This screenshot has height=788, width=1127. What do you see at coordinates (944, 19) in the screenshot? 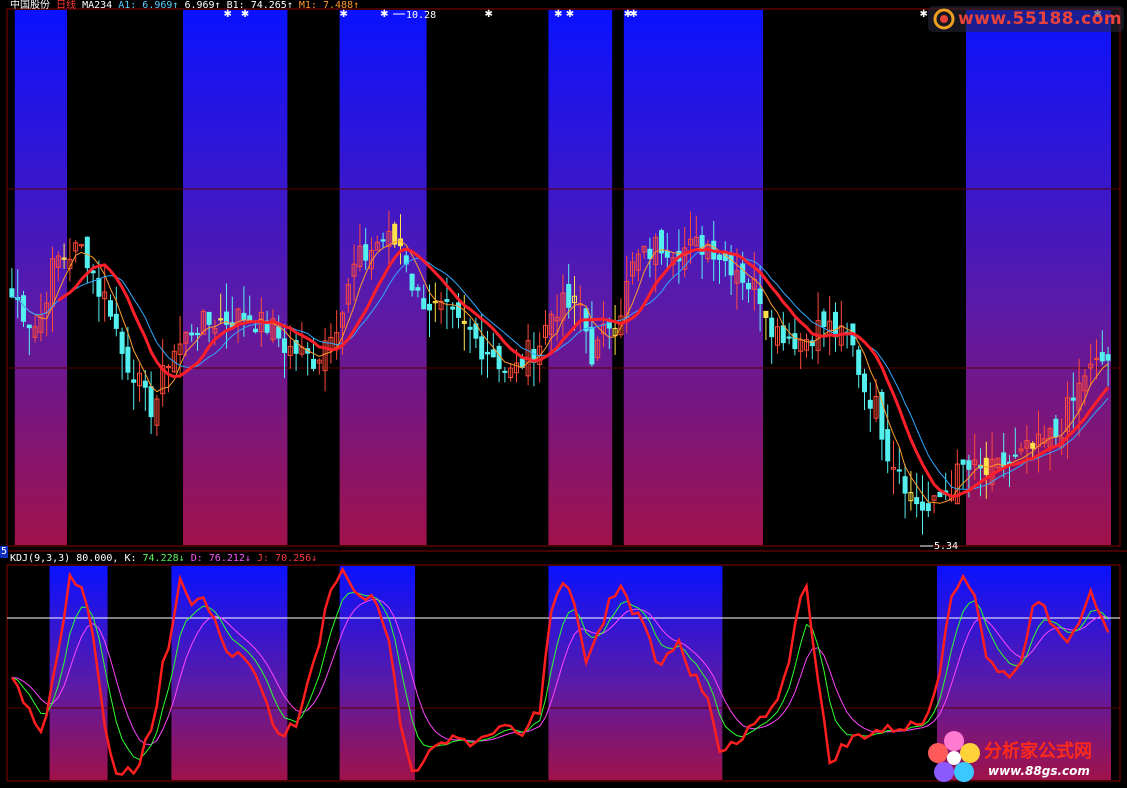
I see `swirl-logo-icon` at bounding box center [944, 19].